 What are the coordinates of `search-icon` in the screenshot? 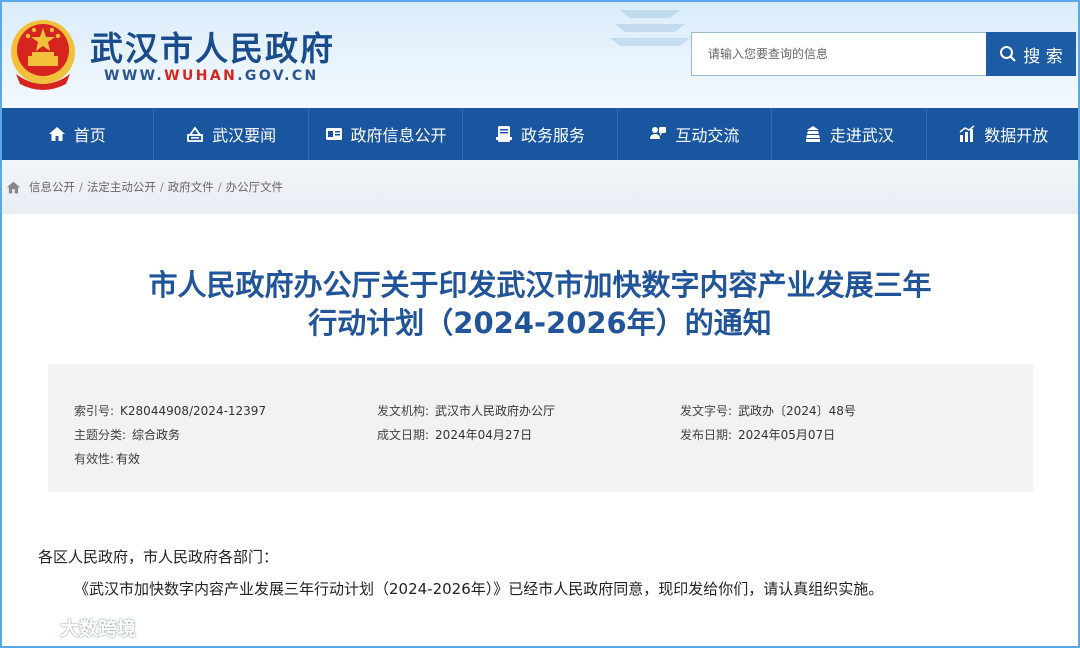 It's located at (1008, 54).